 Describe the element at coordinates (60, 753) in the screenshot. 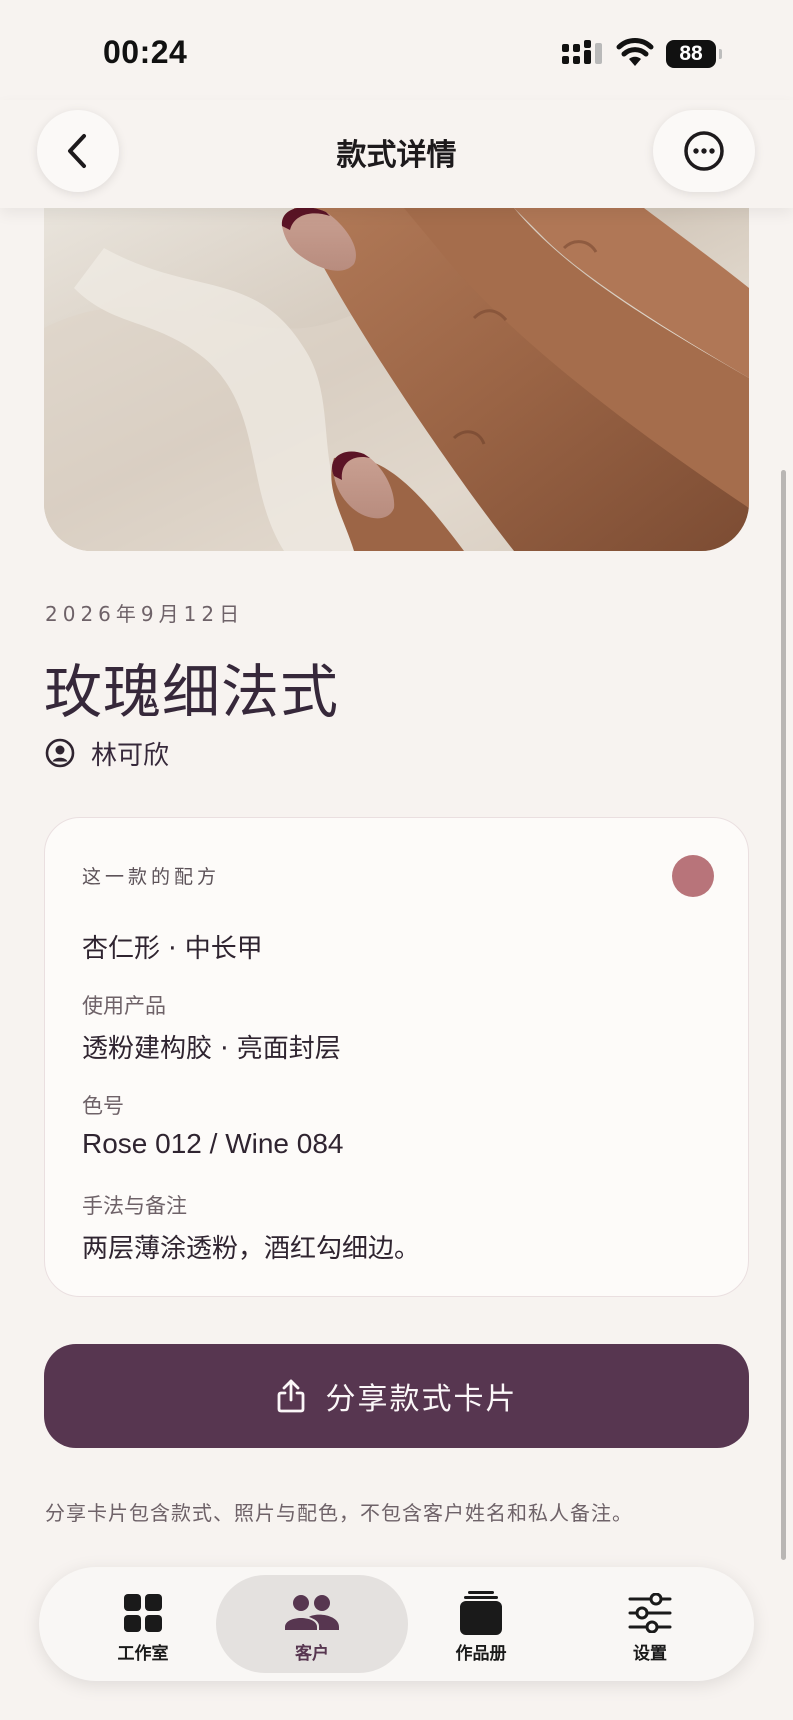

I see `person-circle-icon` at that location.